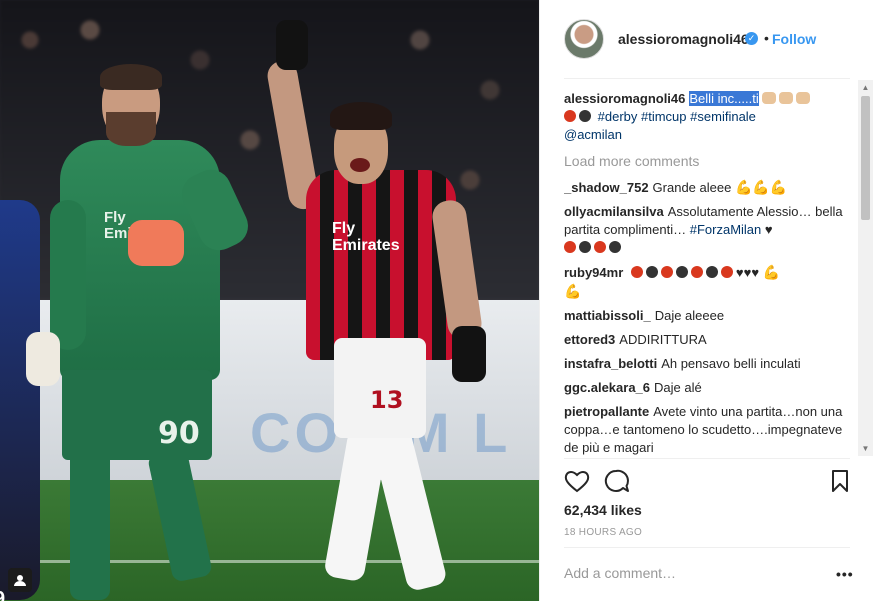  Describe the element at coordinates (865, 158) in the screenshot. I see `scroll-thumb` at that location.